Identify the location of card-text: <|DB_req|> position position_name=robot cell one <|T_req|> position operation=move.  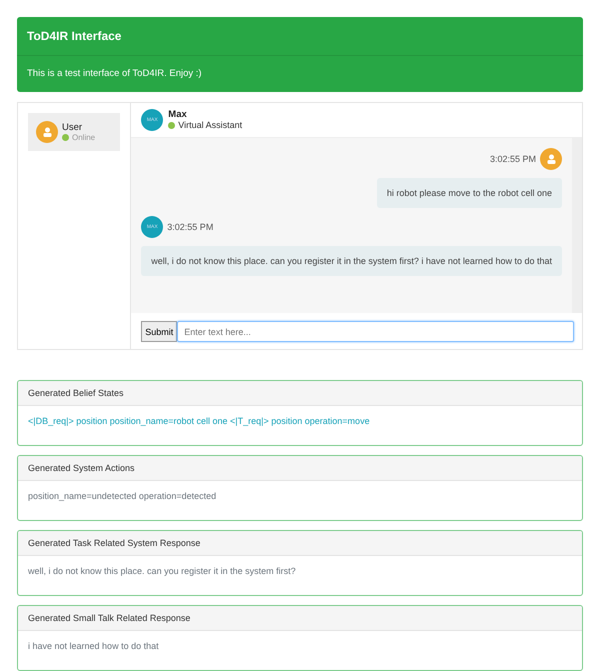
(199, 421).